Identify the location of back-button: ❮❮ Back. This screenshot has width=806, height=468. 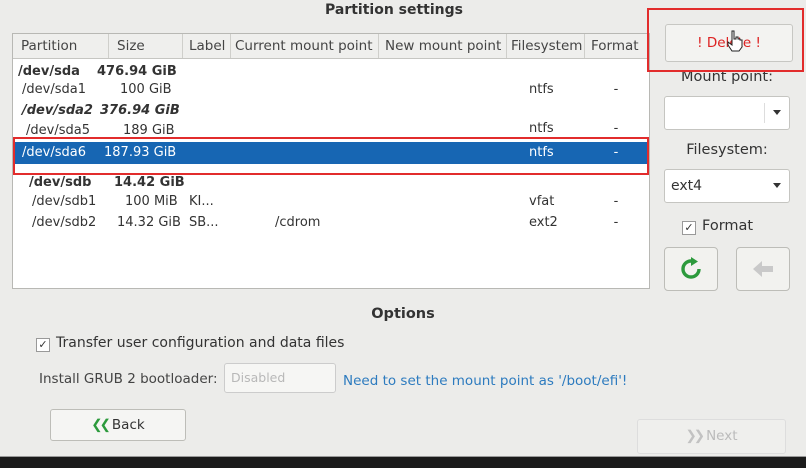
(118, 425).